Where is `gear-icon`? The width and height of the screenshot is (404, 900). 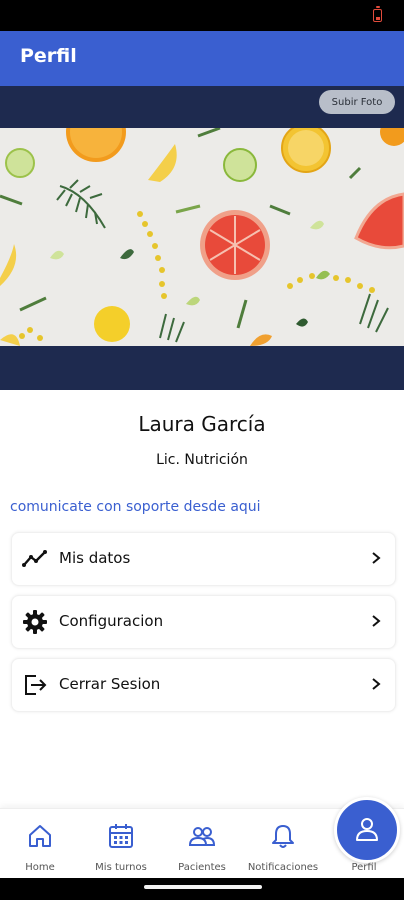 gear-icon is located at coordinates (35, 622).